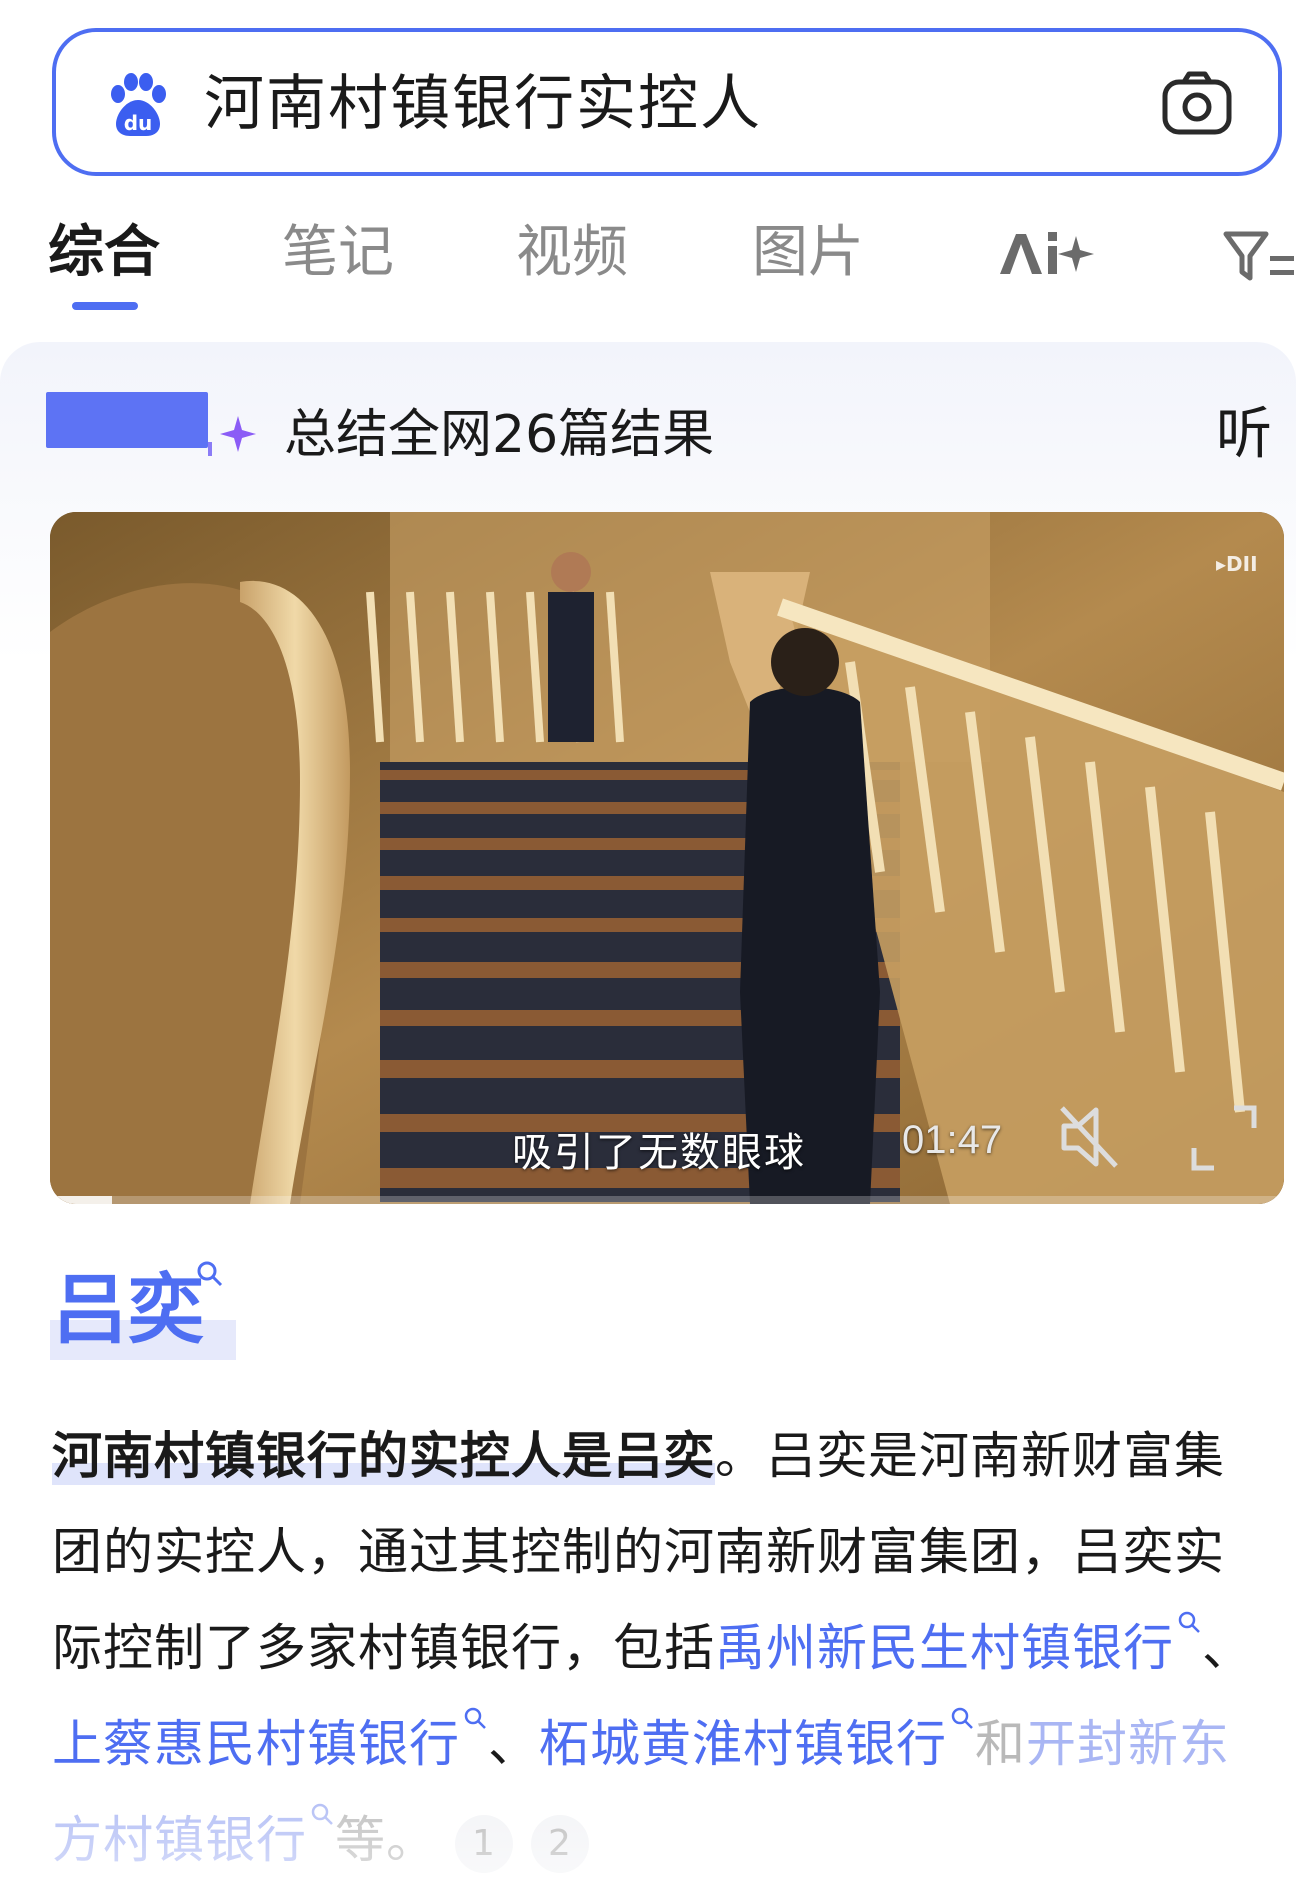 This screenshot has height=1884, width=1296. What do you see at coordinates (572, 253) in the screenshot?
I see `tab-videos: 视频` at bounding box center [572, 253].